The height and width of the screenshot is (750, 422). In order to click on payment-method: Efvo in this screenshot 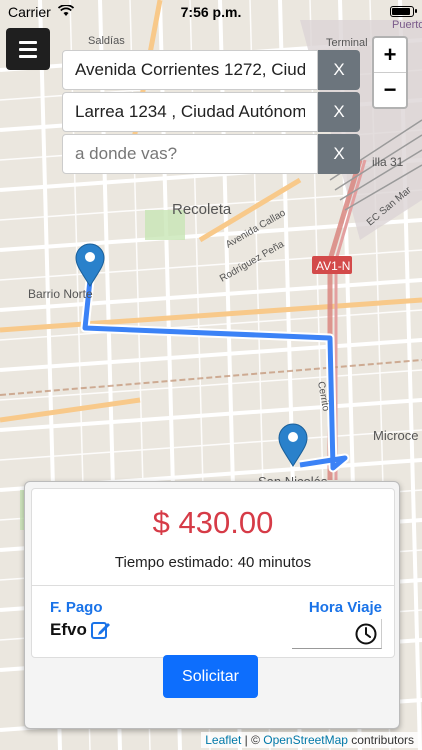, I will do `click(80, 630)`.